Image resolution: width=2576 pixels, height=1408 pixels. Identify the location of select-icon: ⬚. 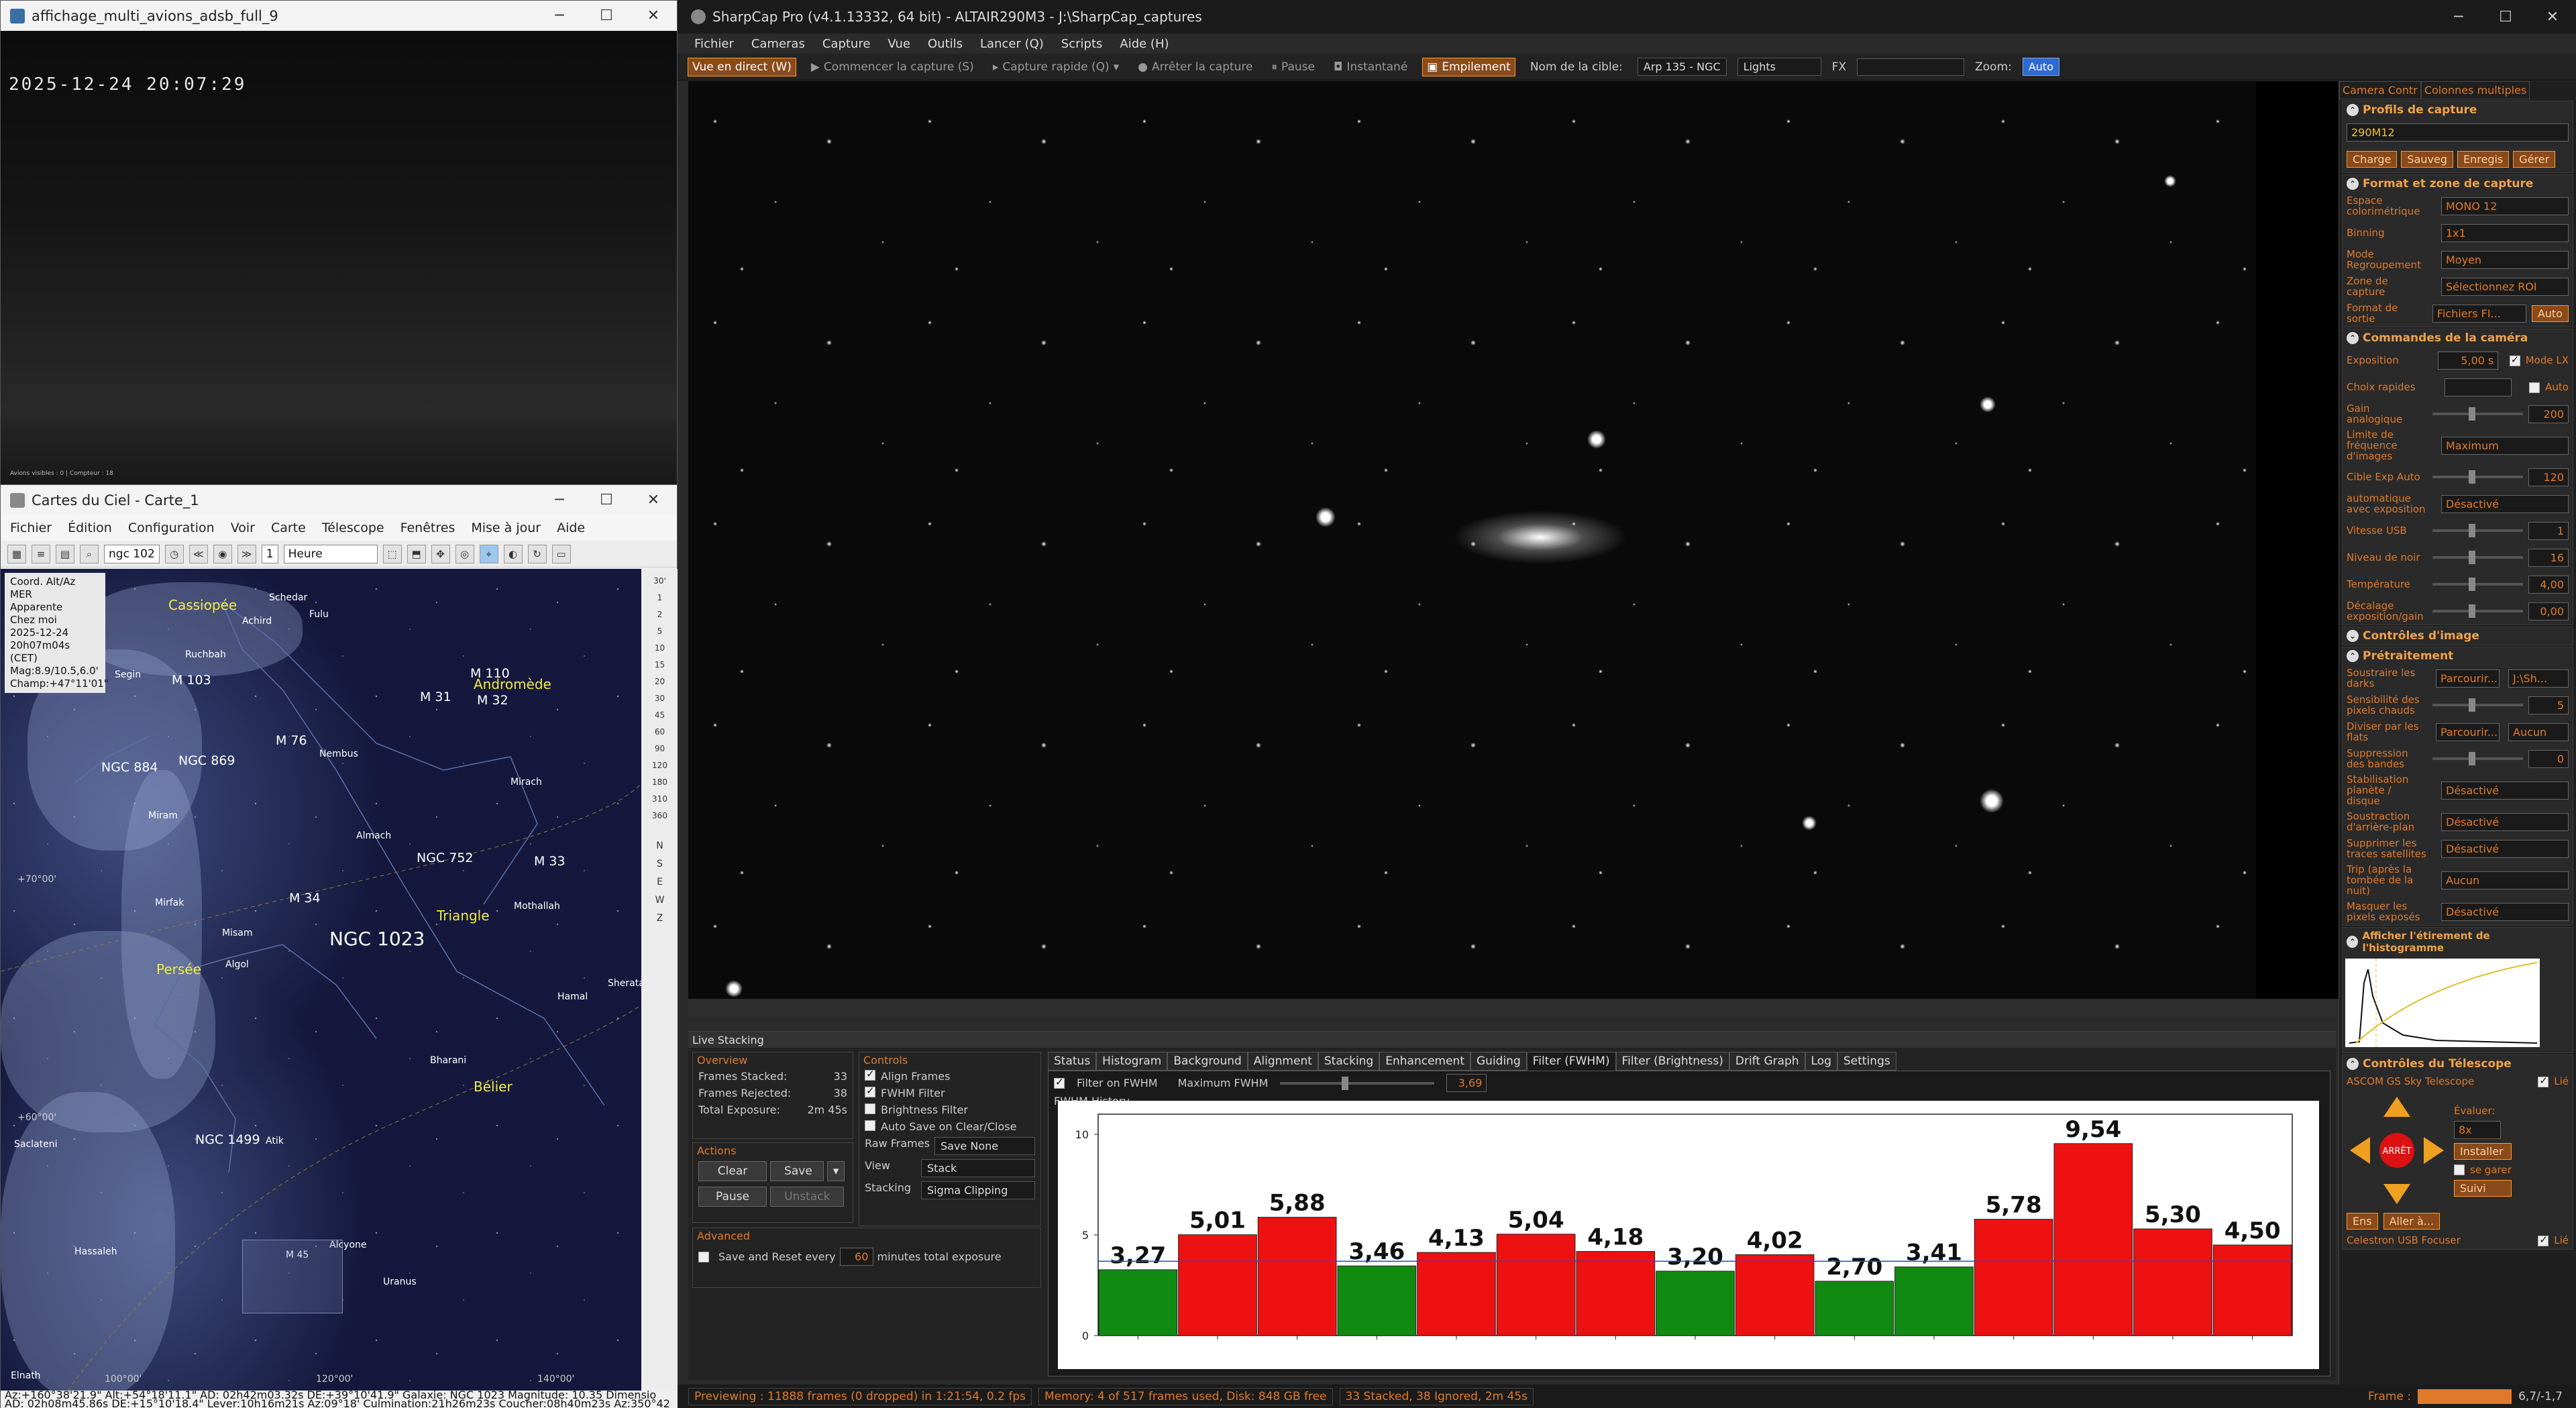
(392, 553).